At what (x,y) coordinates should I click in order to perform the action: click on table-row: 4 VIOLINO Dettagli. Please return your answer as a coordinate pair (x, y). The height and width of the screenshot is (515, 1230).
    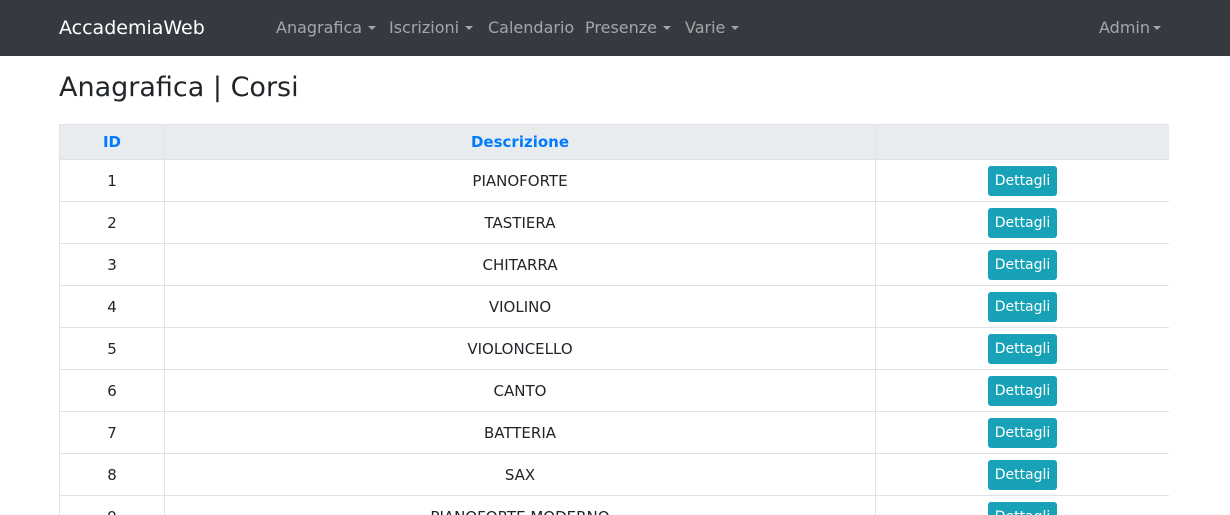
    Looking at the image, I should click on (614, 306).